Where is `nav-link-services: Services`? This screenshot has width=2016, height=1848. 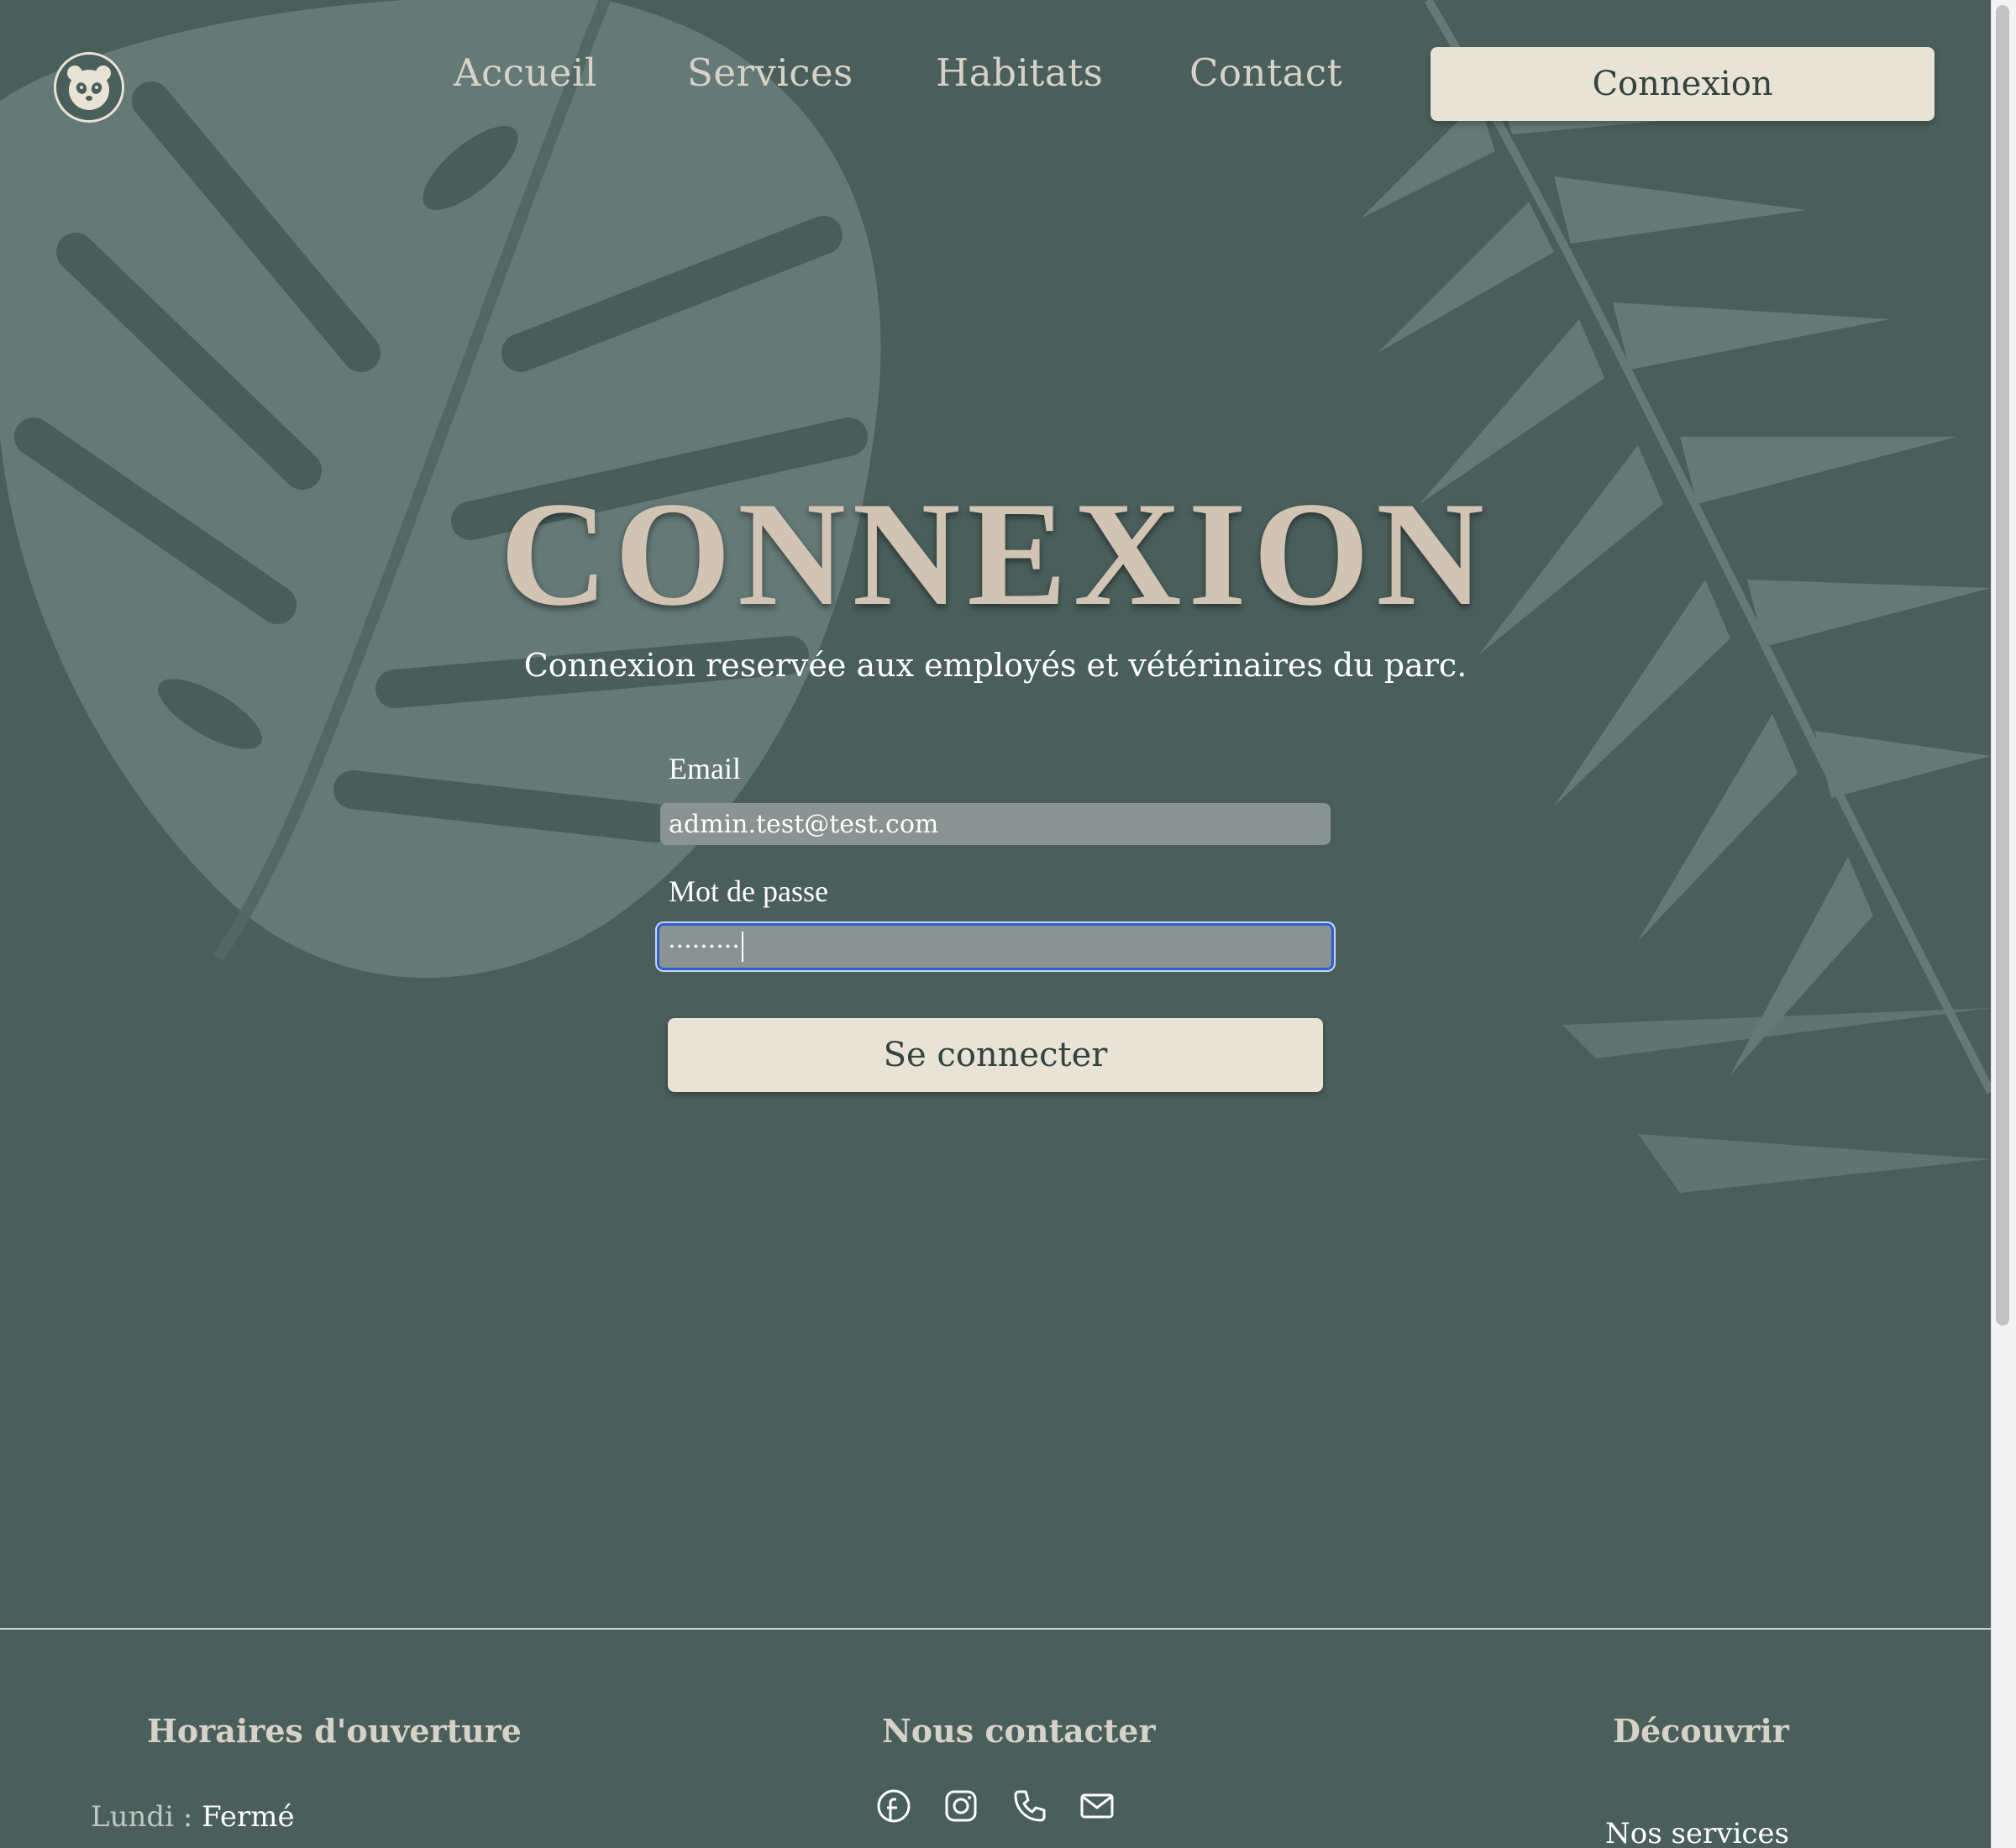
nav-link-services: Services is located at coordinates (770, 72).